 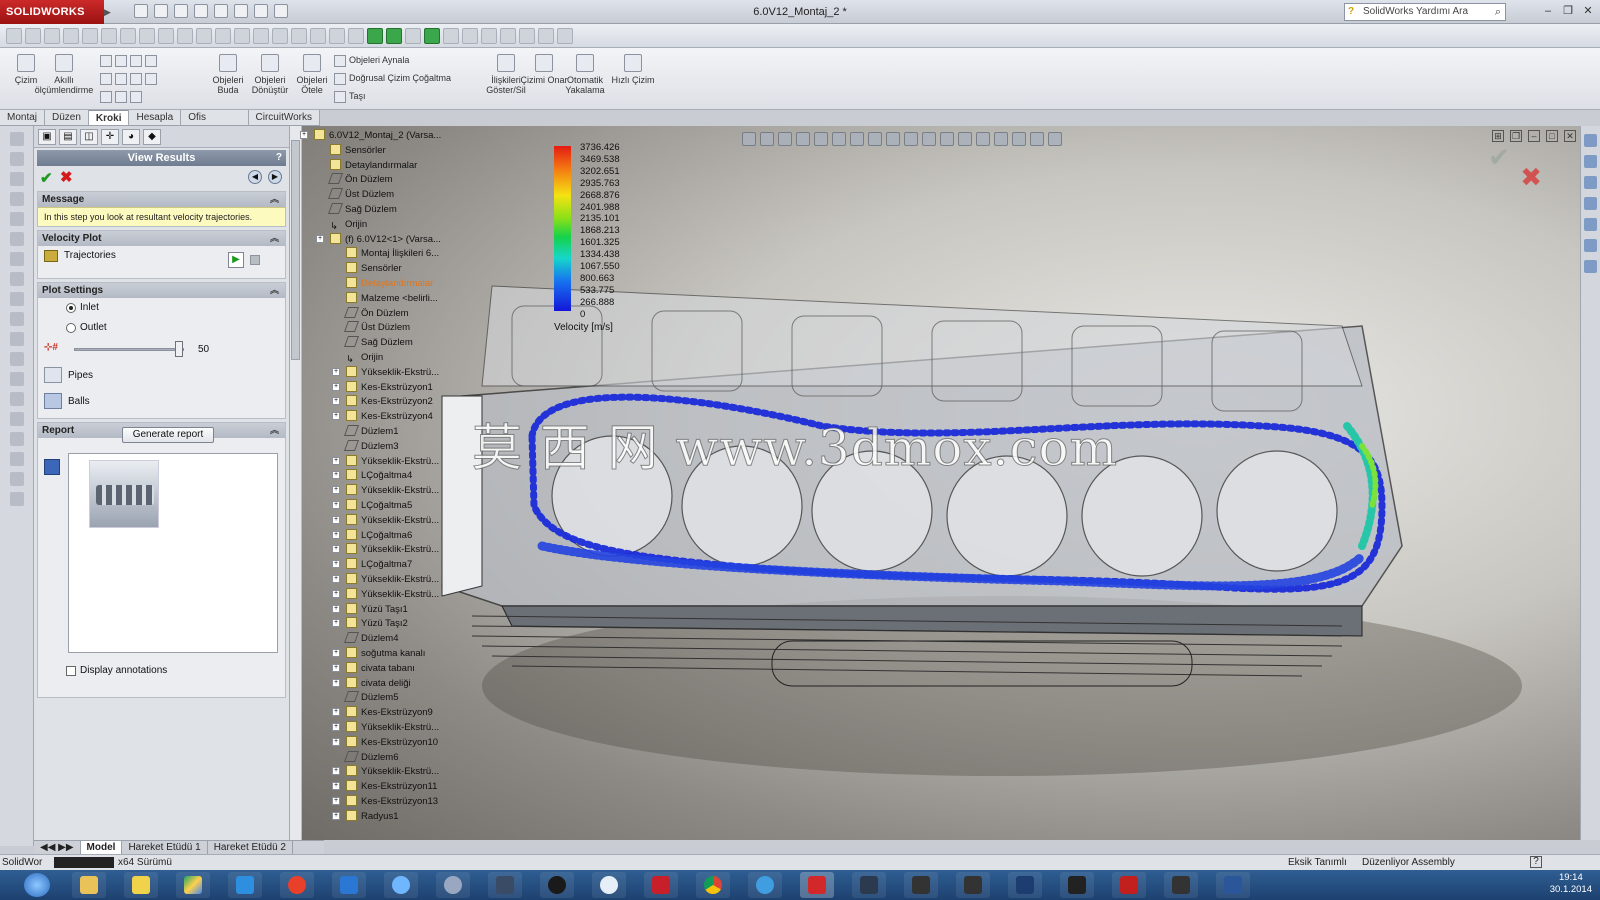 I want to click on rect-tools, so click(x=130, y=78).